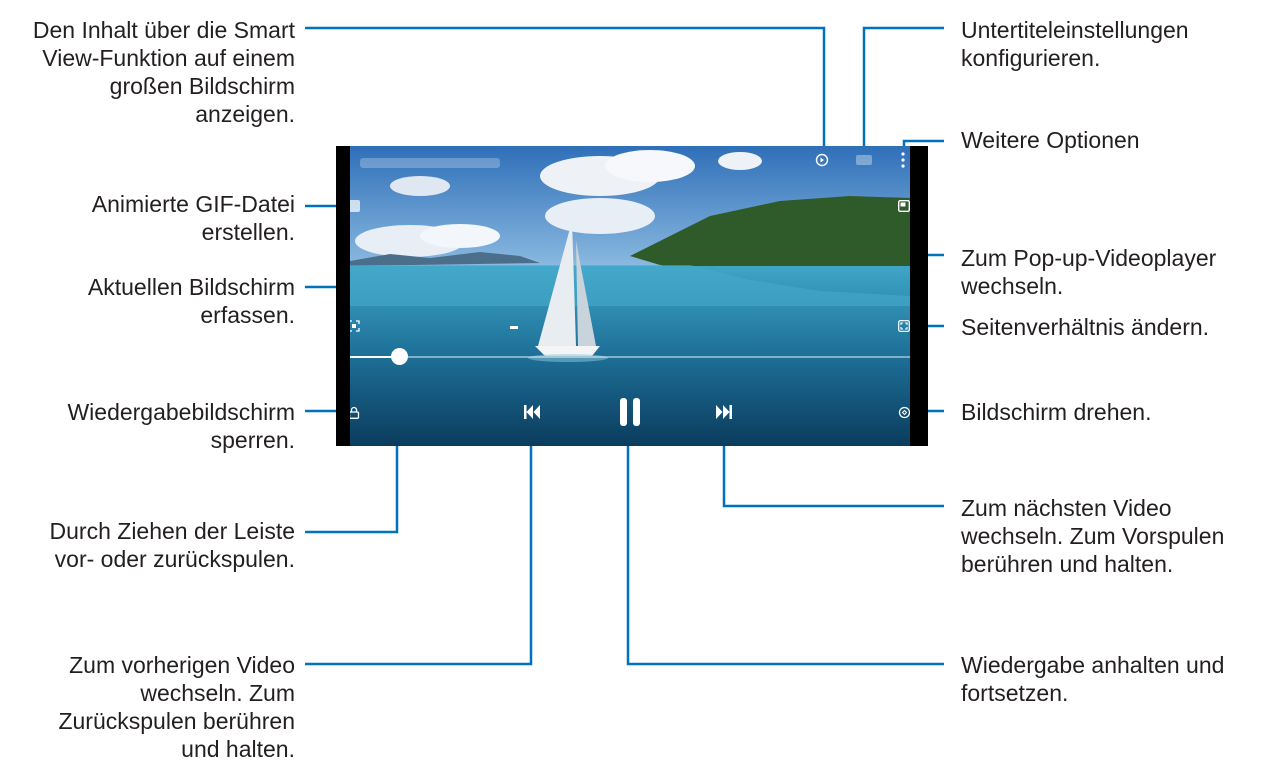 This screenshot has height=769, width=1261. I want to click on popup-player-icon, so click(904, 206).